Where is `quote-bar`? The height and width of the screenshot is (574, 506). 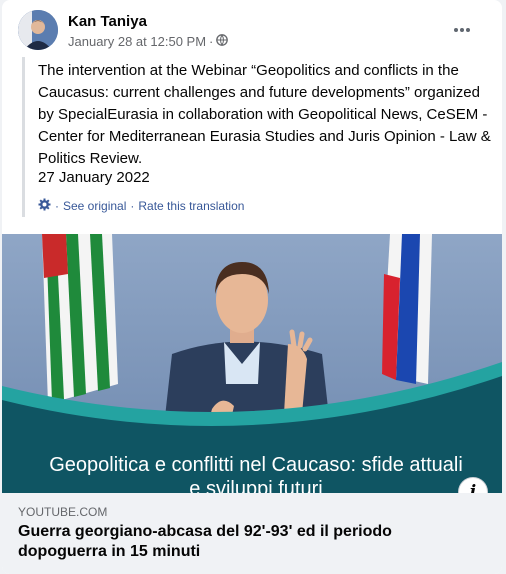 quote-bar is located at coordinates (23, 137).